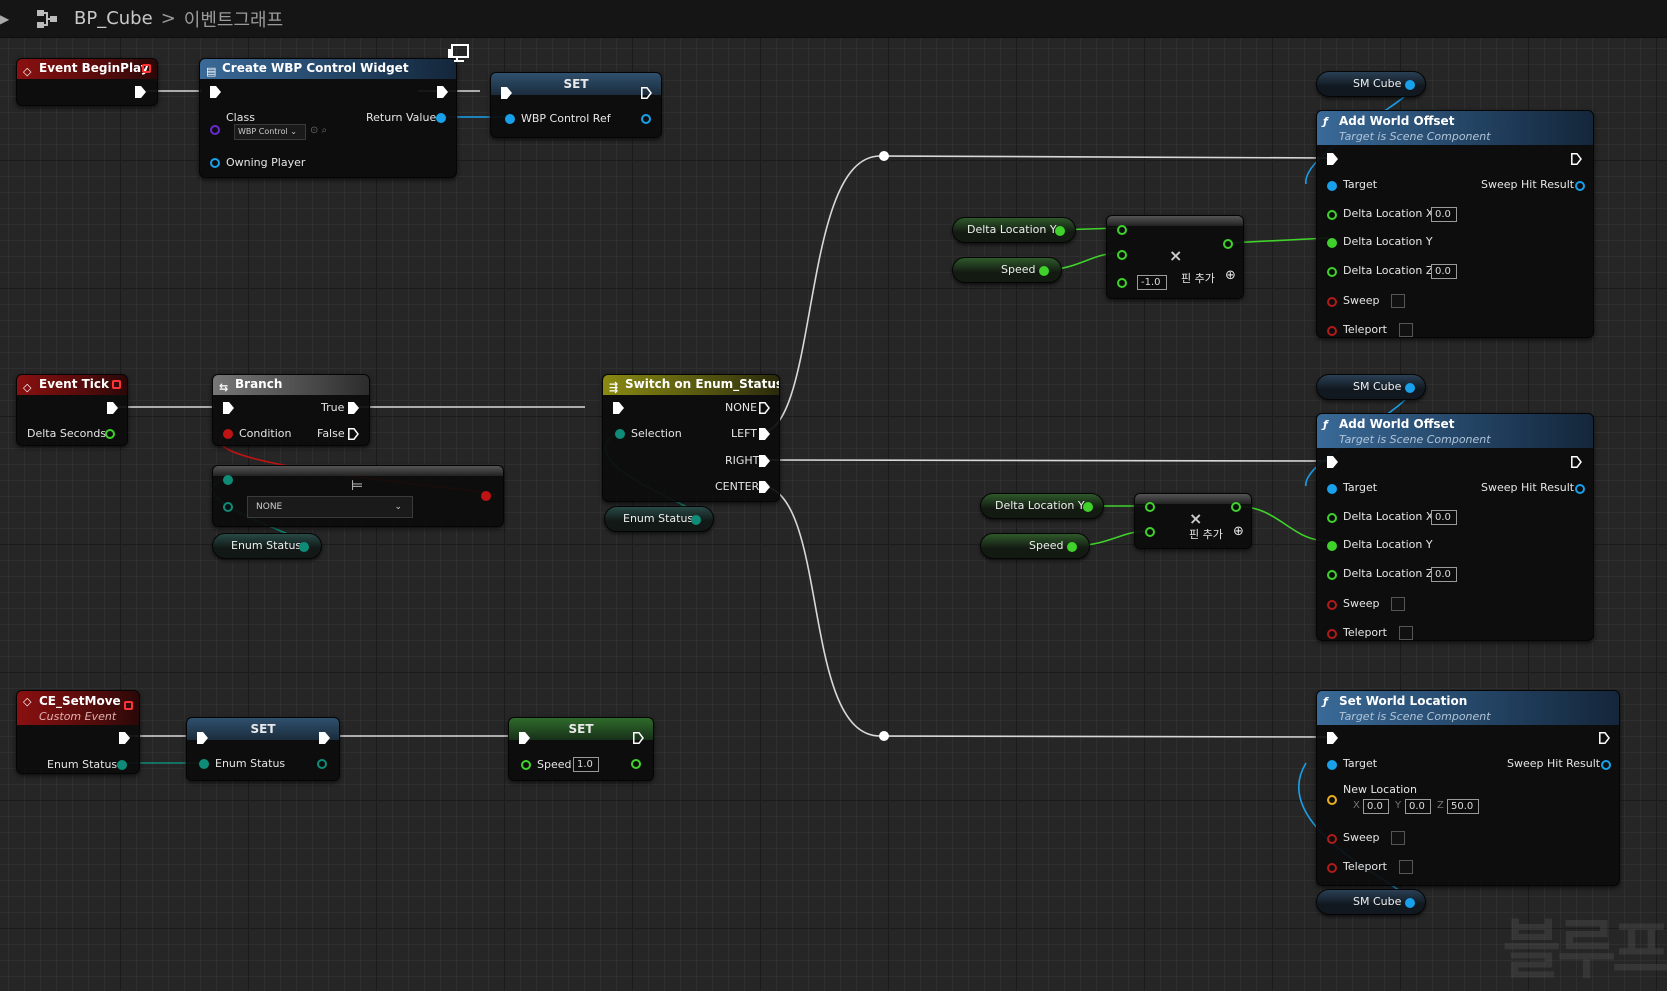 This screenshot has height=991, width=1667. Describe the element at coordinates (1332, 575) in the screenshot. I see `delta-z-pin` at that location.